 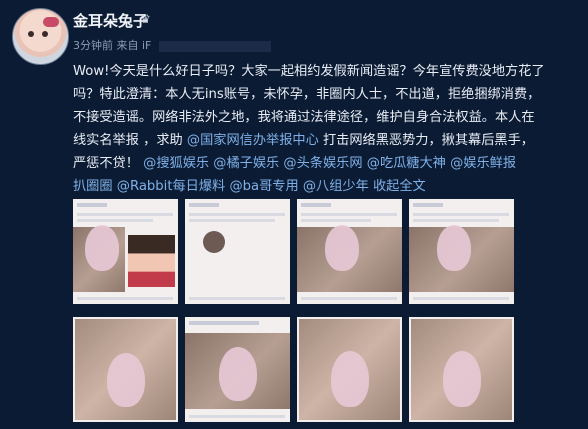 What do you see at coordinates (106, 163) in the screenshot?
I see `content-line-5-text: 严惩不贷！` at bounding box center [106, 163].